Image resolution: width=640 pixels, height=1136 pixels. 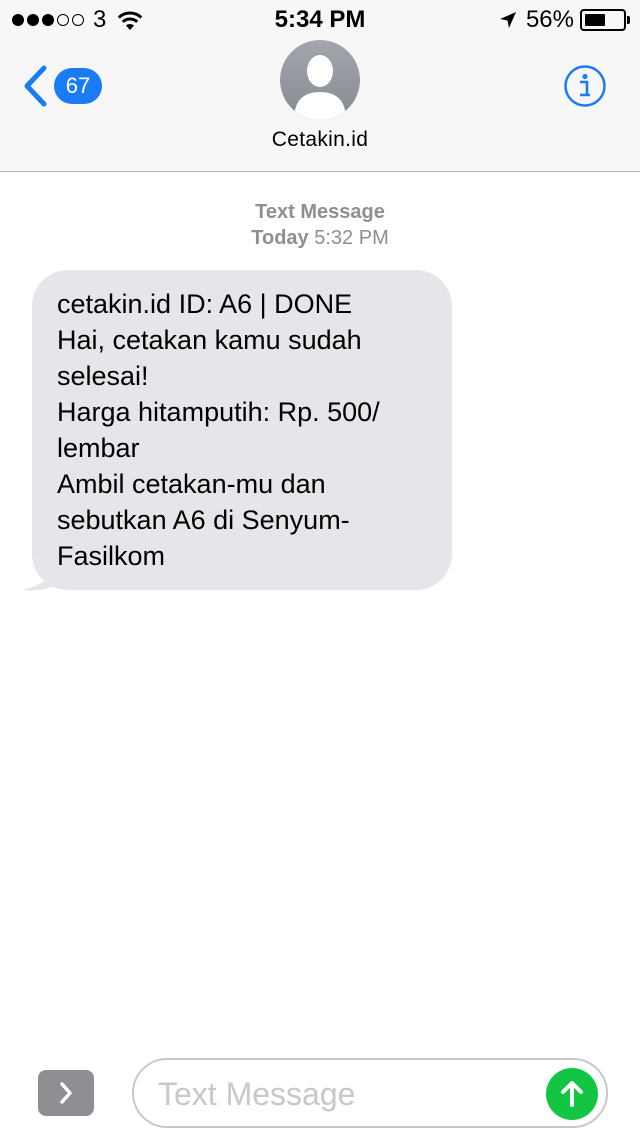 I want to click on conversation-header: 67 Cetakin.id, so click(x=320, y=106).